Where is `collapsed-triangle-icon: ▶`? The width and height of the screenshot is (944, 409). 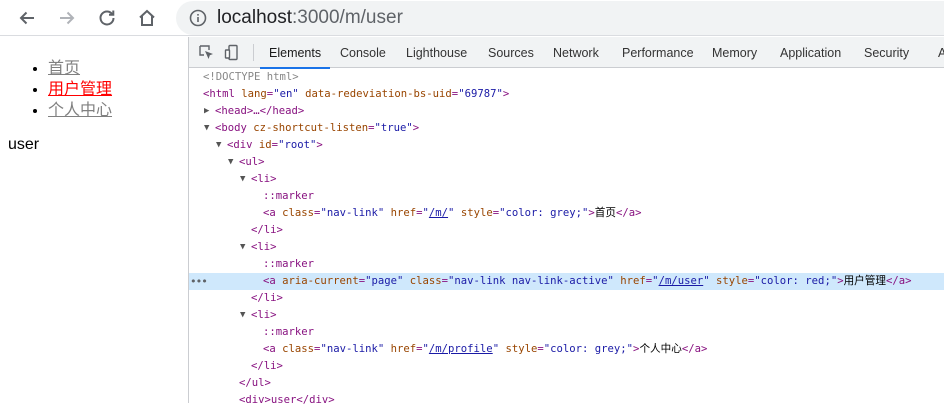
collapsed-triangle-icon: ▶ is located at coordinates (206, 111).